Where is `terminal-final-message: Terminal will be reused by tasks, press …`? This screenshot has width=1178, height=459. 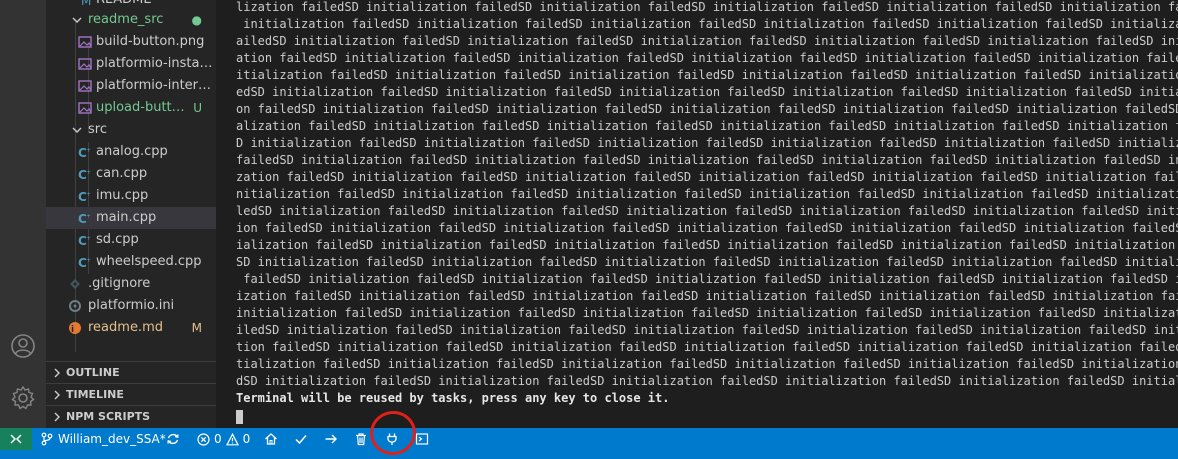
terminal-final-message: Terminal will be reused by tasks, press … is located at coordinates (453, 398).